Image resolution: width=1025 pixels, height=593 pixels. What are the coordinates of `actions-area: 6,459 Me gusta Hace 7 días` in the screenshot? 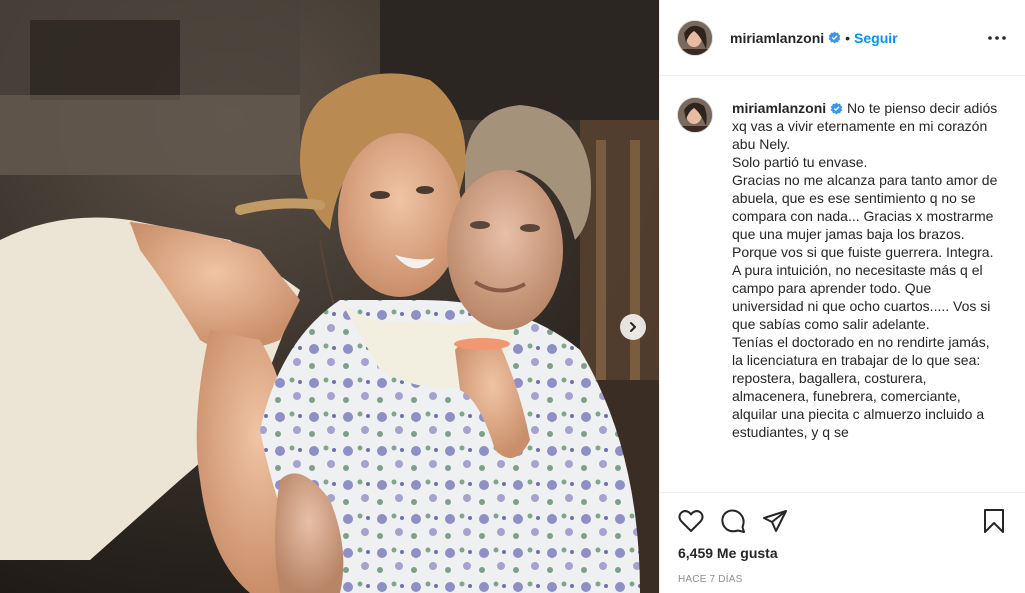 It's located at (842, 542).